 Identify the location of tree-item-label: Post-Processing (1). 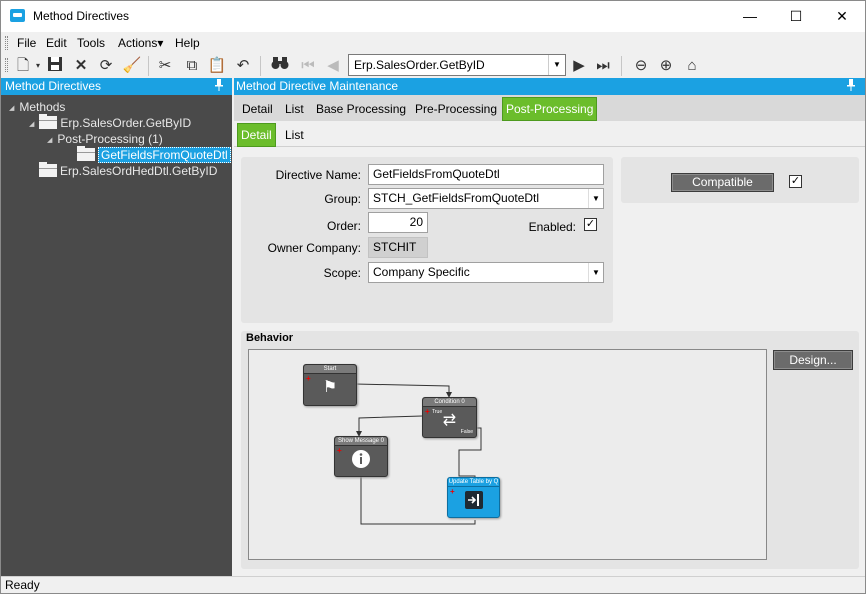
(110, 139).